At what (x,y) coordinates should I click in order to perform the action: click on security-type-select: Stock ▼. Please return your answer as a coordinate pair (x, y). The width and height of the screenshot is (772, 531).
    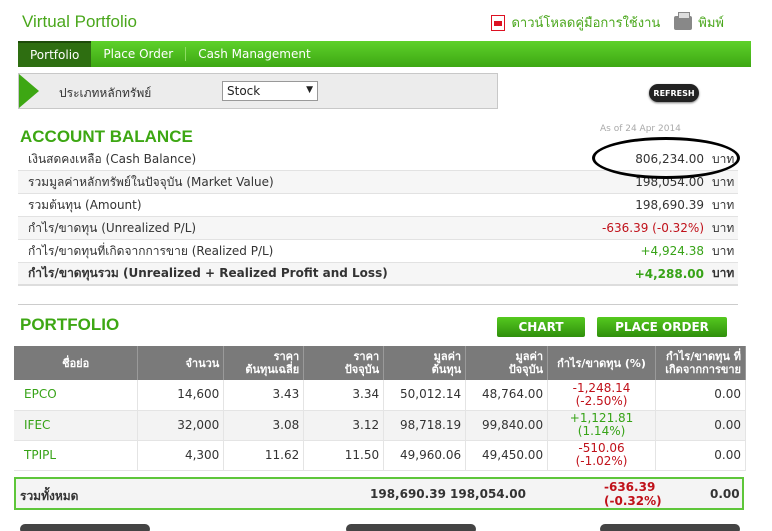
    Looking at the image, I should click on (270, 91).